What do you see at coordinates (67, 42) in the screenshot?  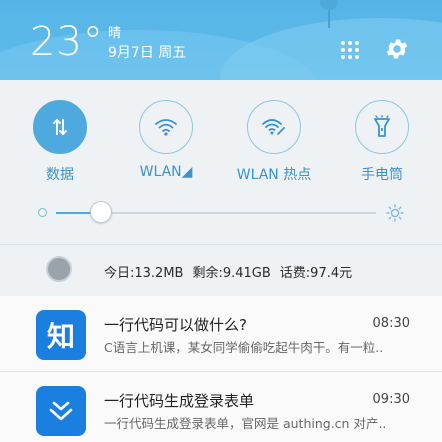 I see `temperature: 23°` at bounding box center [67, 42].